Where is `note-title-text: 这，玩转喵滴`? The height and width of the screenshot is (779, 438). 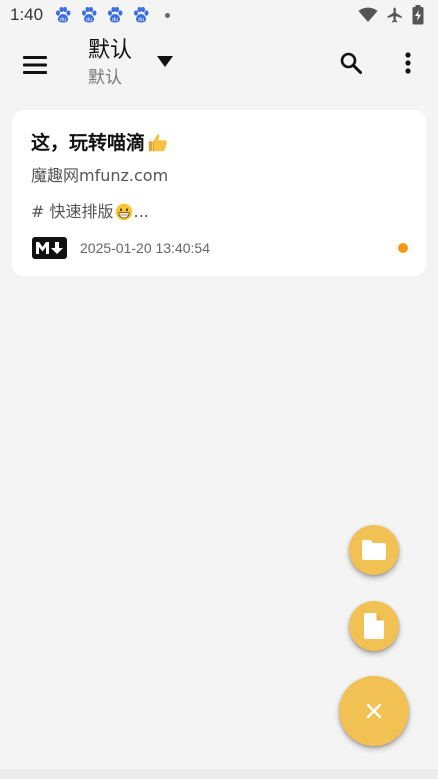 note-title-text: 这，玩转喵滴 is located at coordinates (88, 143).